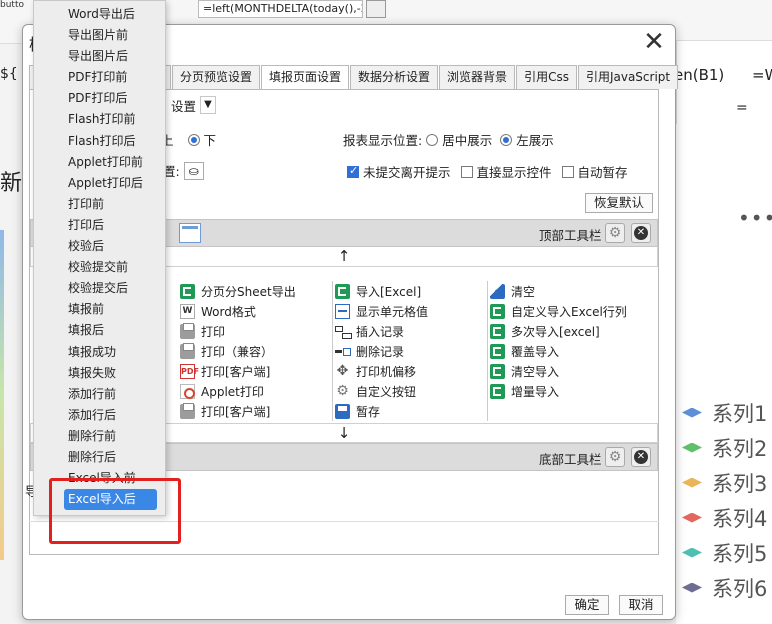 The width and height of the screenshot is (772, 624). I want to click on autosave-checkbox, so click(567, 171).